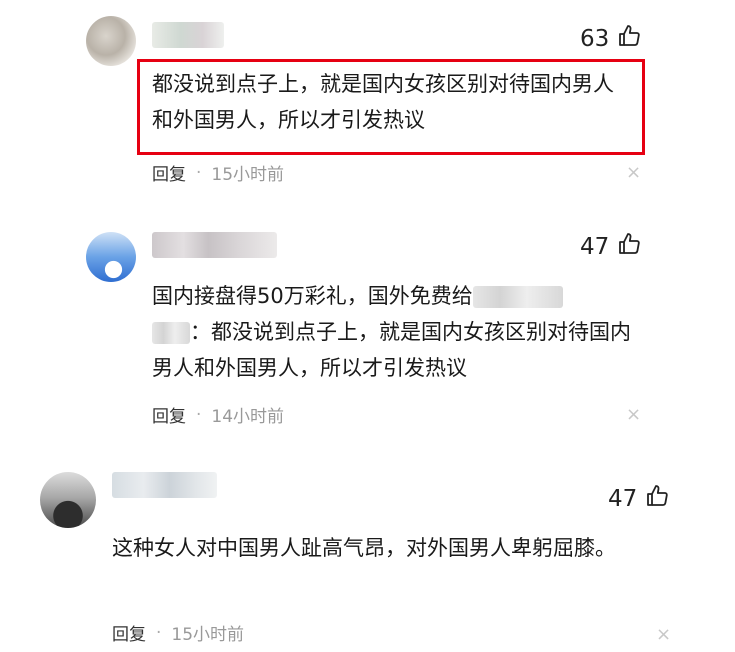  Describe the element at coordinates (383, 102) in the screenshot. I see `comment-text: 都没说到点子上，就是国内女孩区别对待国内男人和外国男人，所以才引发热议` at that location.